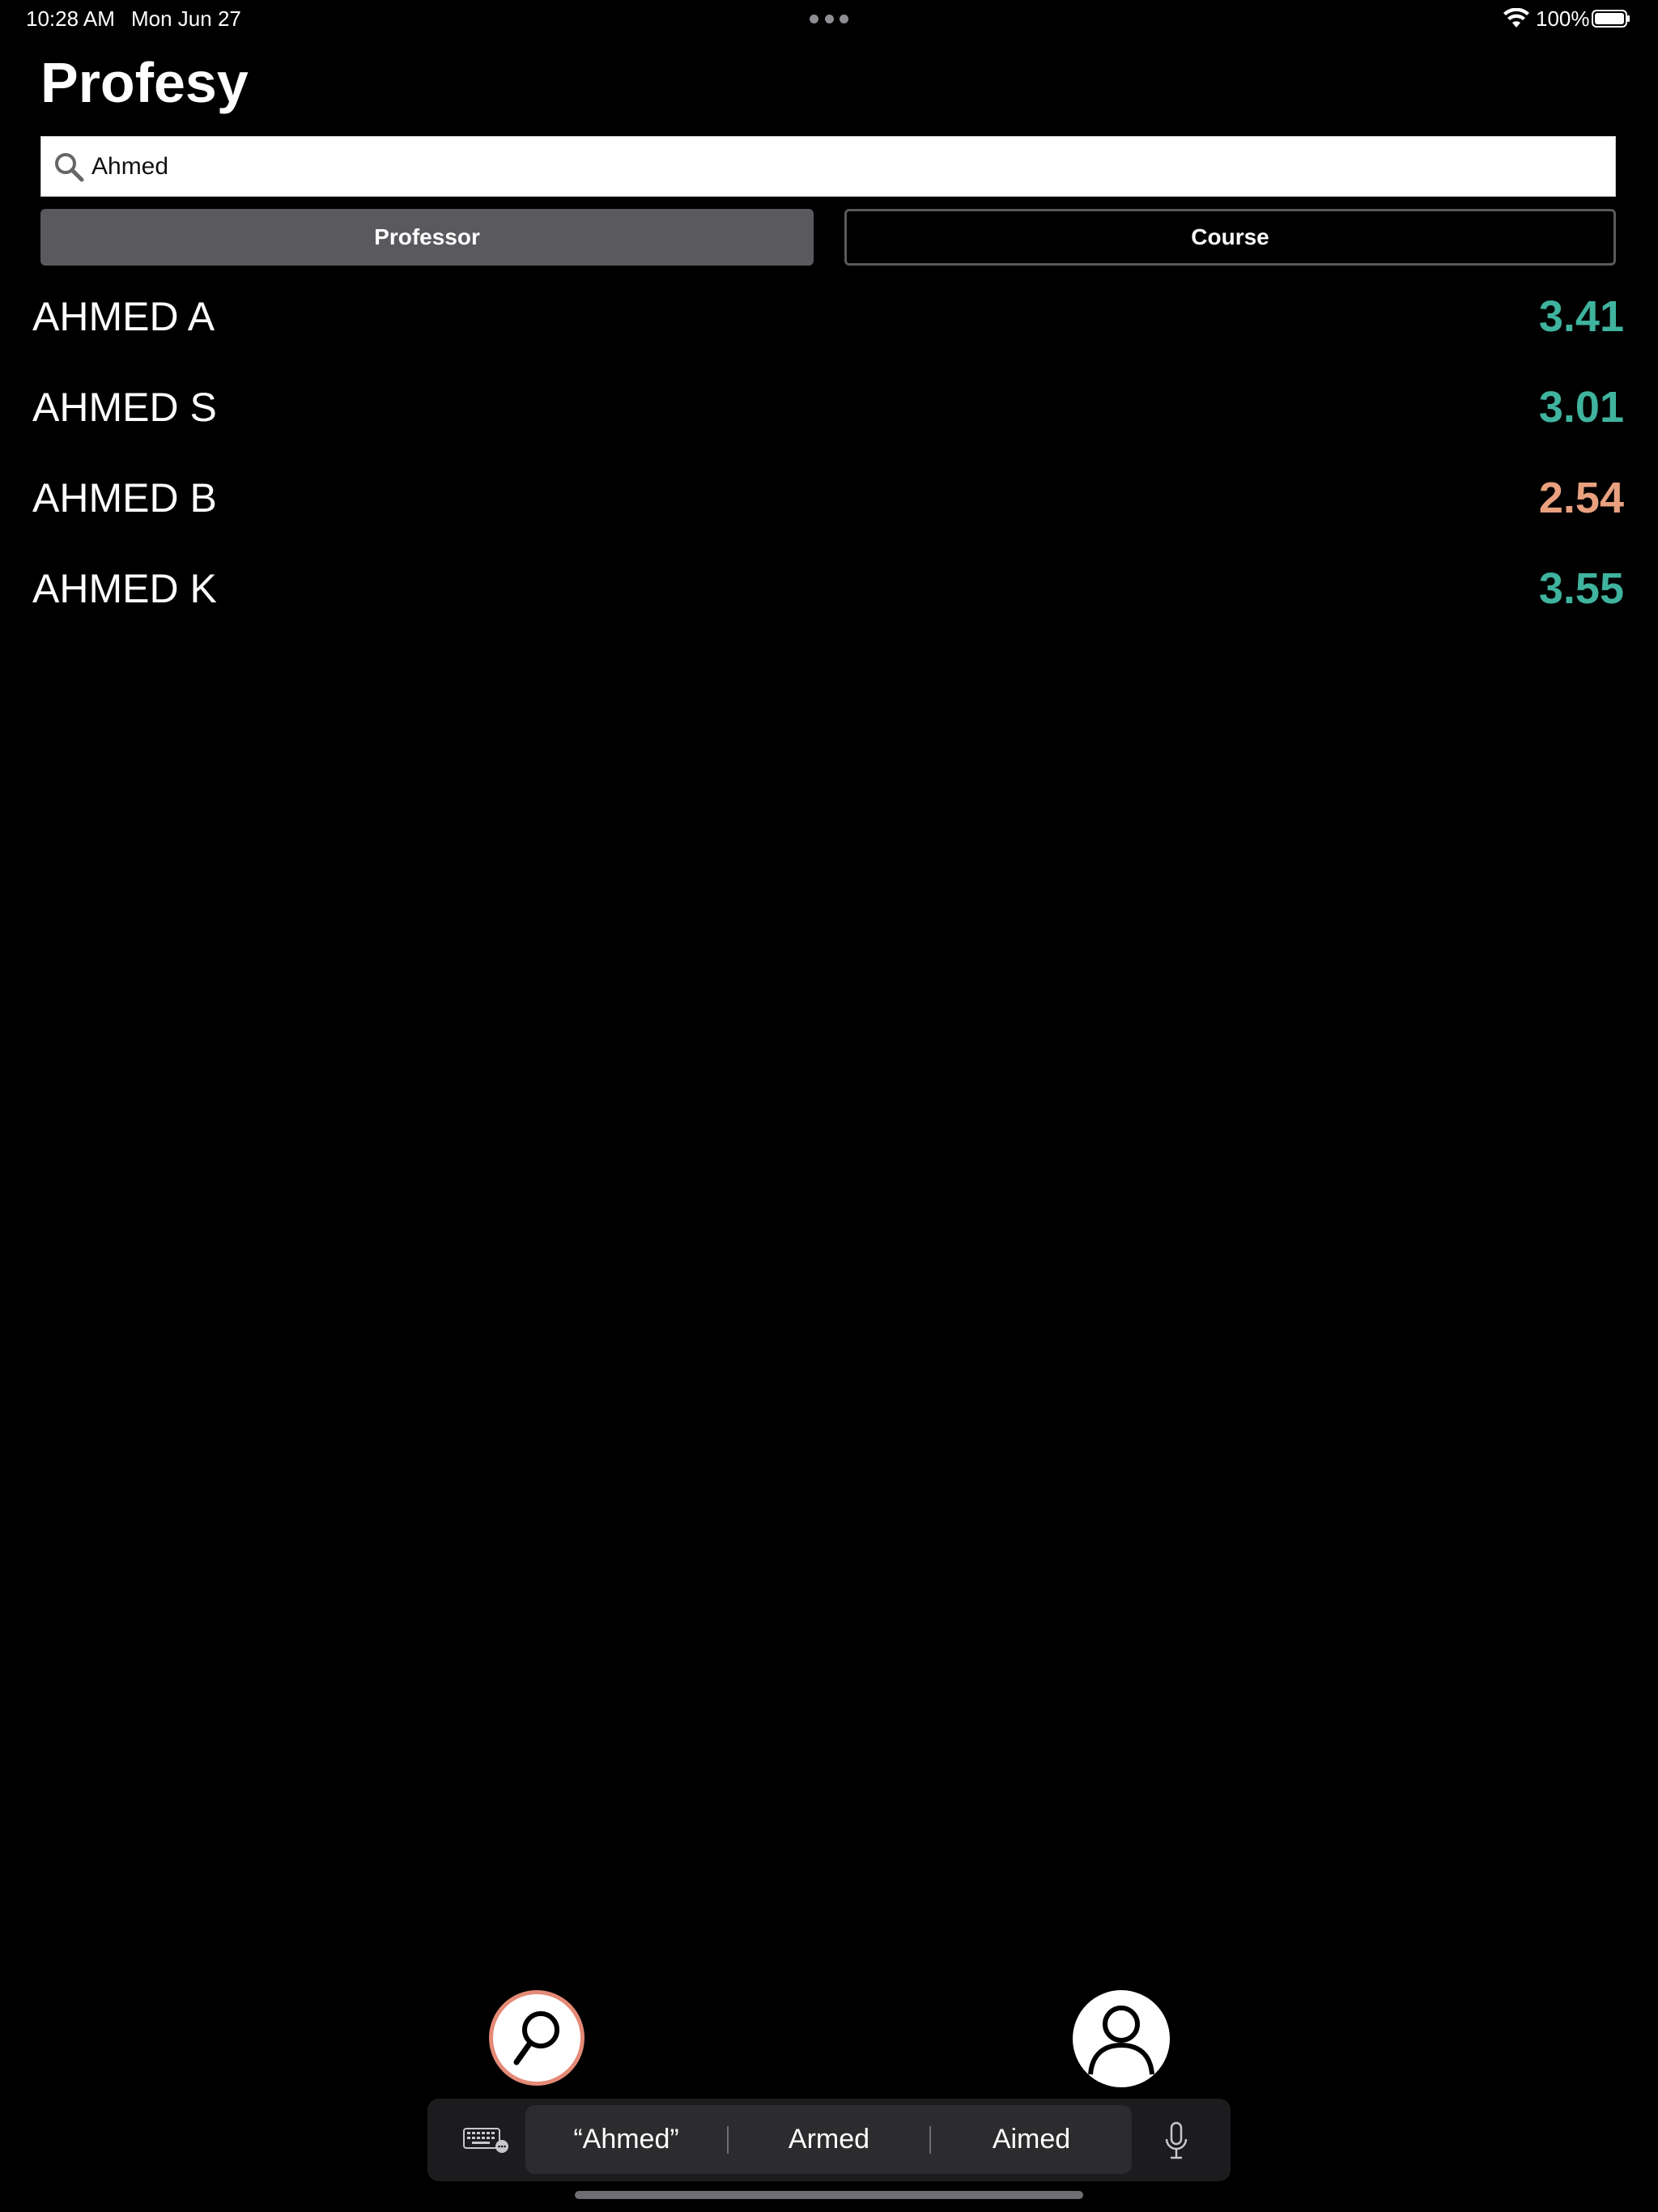 The image size is (1658, 2212). I want to click on multitasking-dots-icon, so click(829, 19).